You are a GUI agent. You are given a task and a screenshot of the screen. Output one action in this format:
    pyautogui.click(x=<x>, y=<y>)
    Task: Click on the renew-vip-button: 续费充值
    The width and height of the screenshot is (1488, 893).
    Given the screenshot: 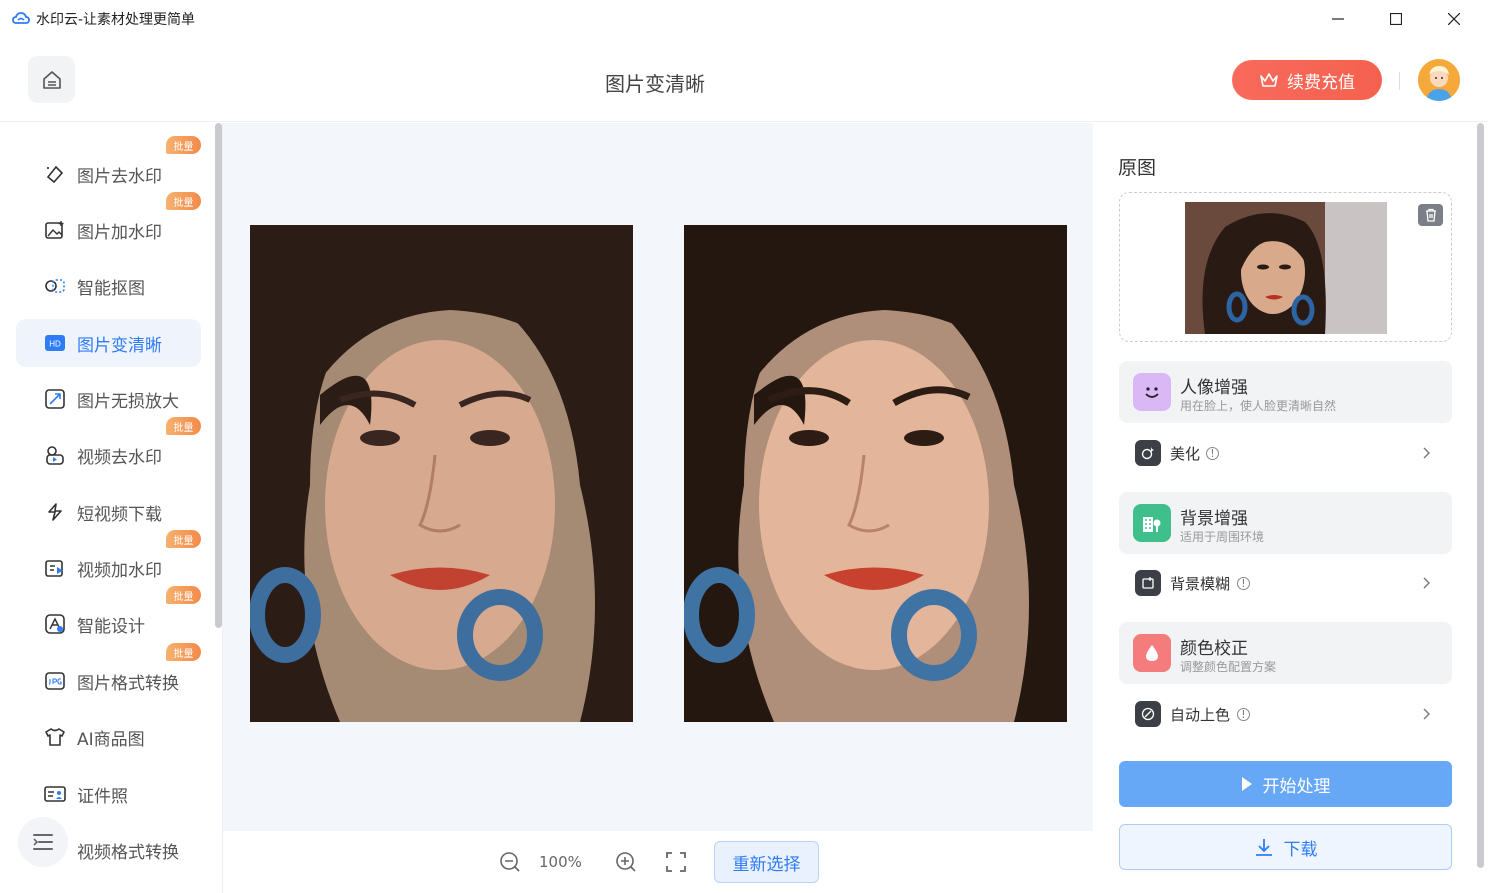 What is the action you would take?
    pyautogui.click(x=1307, y=80)
    